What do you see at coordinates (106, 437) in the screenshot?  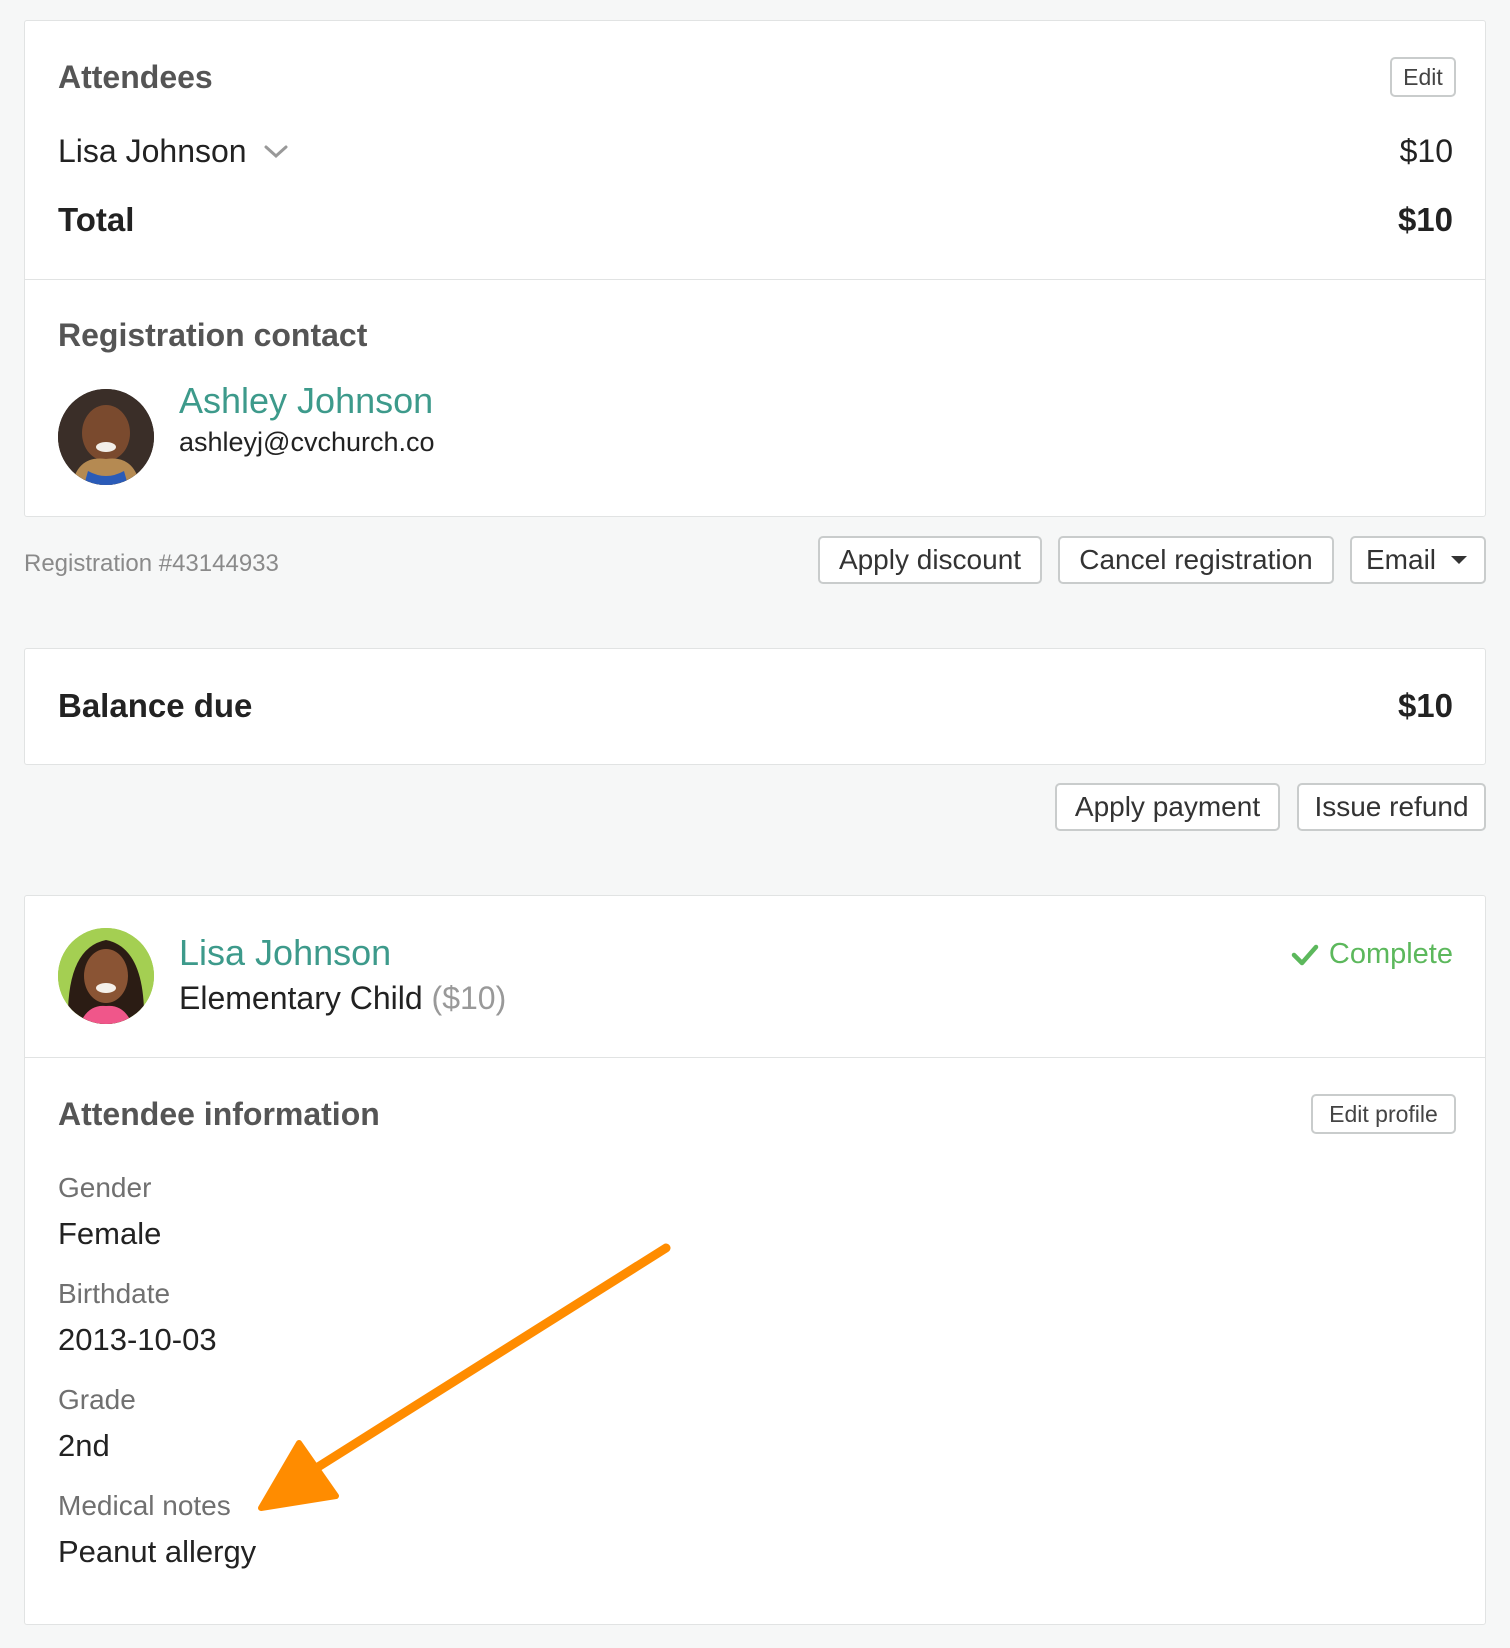 I see `avatar` at bounding box center [106, 437].